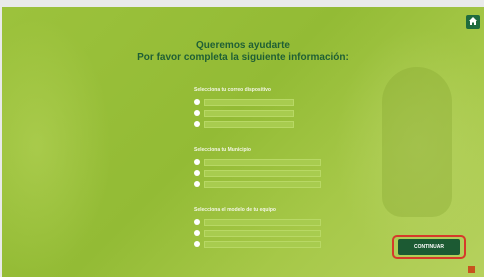 The height and width of the screenshot is (277, 484). Describe the element at coordinates (235, 210) in the screenshot. I see `section-label-model: Selecciona el modelo de tu equipo` at that location.